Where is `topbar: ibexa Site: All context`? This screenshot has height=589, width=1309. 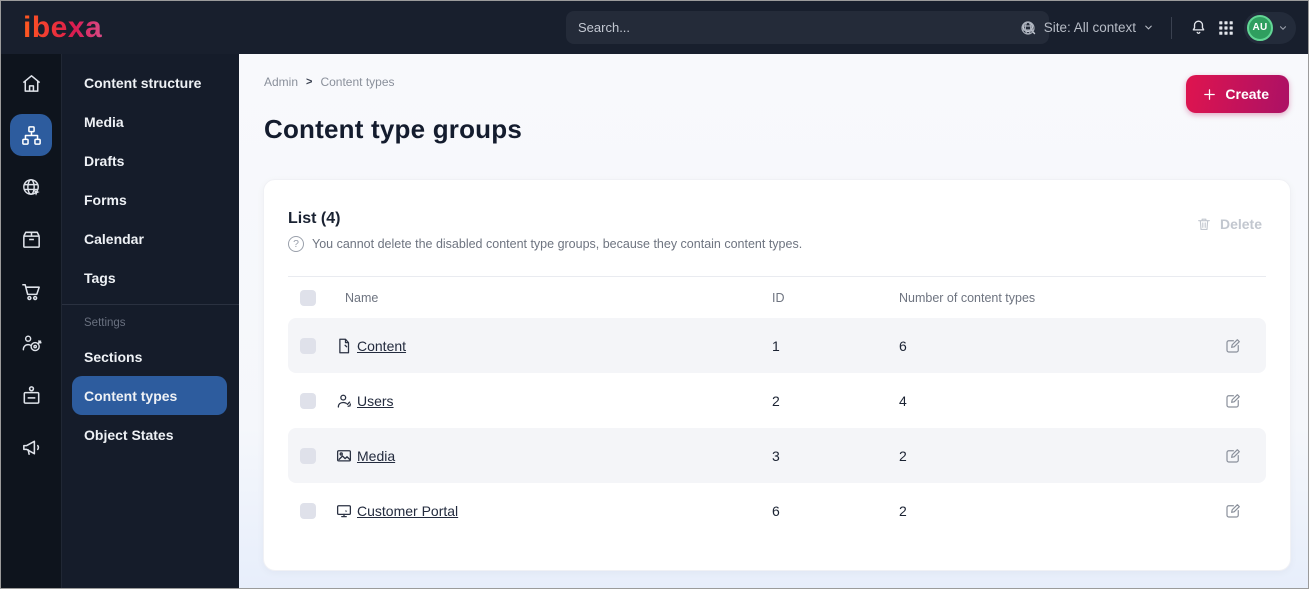
topbar: ibexa Site: All context is located at coordinates (654, 27).